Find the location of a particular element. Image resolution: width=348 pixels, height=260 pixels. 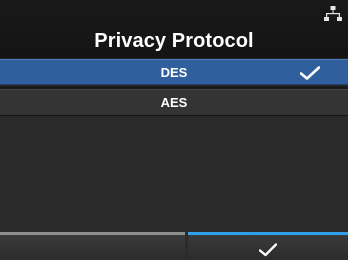

softkey-left-button is located at coordinates (92, 246).